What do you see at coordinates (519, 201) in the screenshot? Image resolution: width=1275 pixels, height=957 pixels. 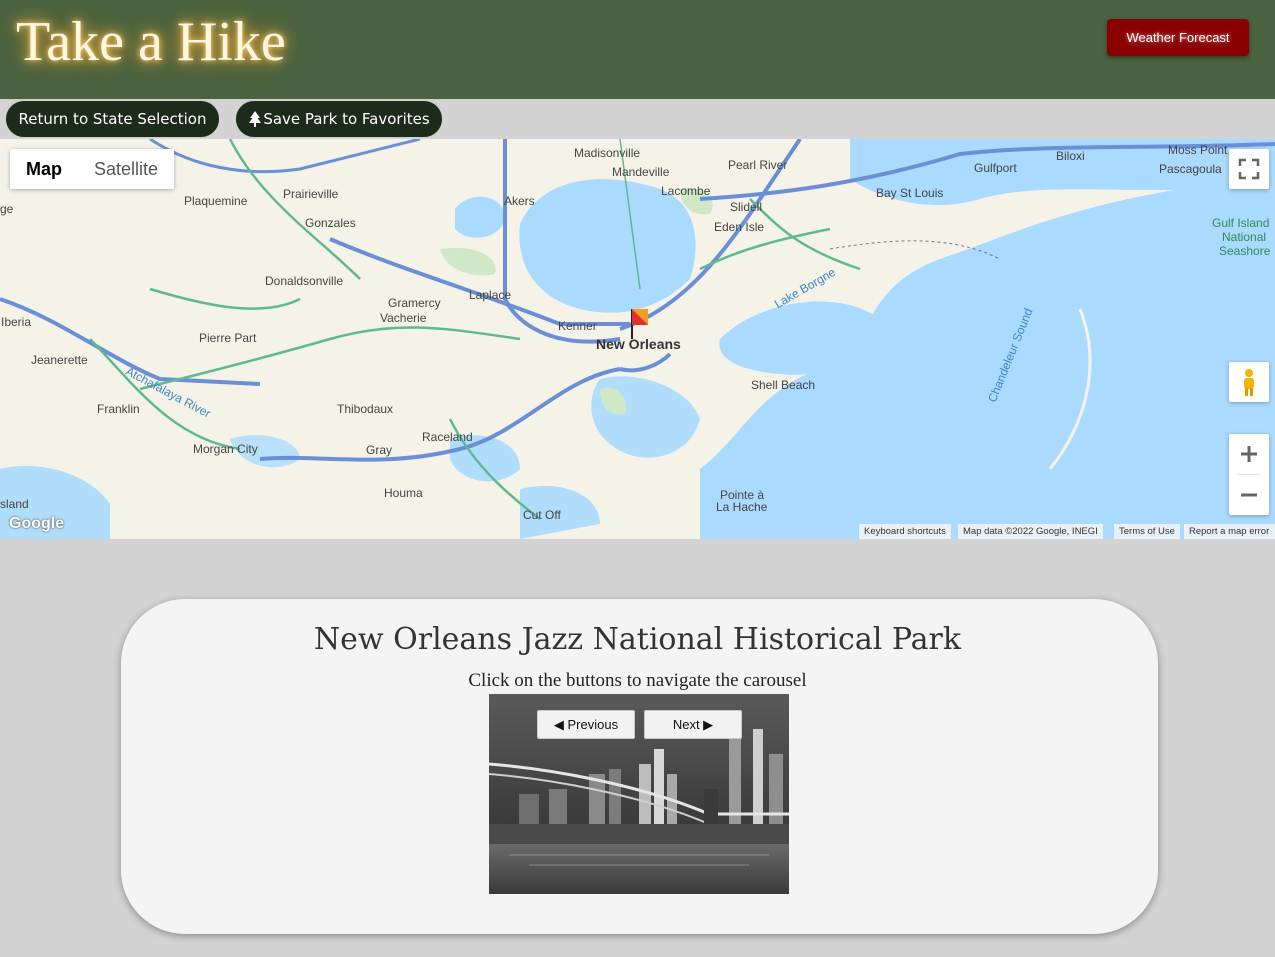 I see `map-label-akers: Akers` at bounding box center [519, 201].